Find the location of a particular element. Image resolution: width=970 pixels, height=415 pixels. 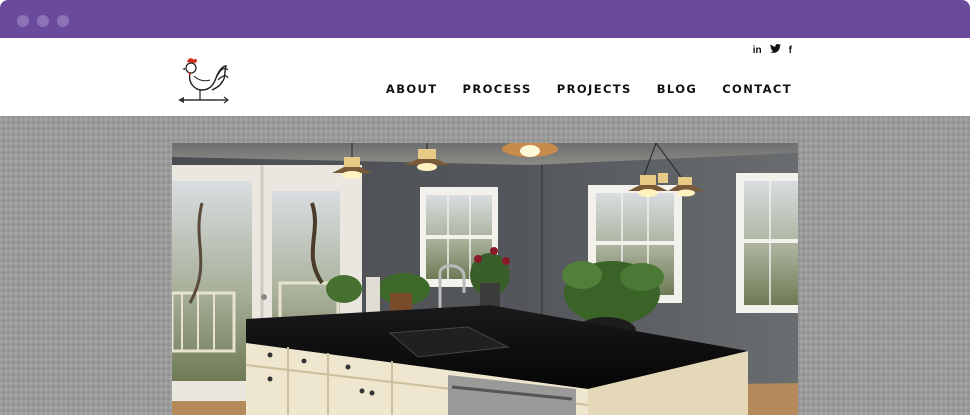

main-nav: ABOUT PROCESS PROJECTS BLOG CONTACT is located at coordinates (589, 89).